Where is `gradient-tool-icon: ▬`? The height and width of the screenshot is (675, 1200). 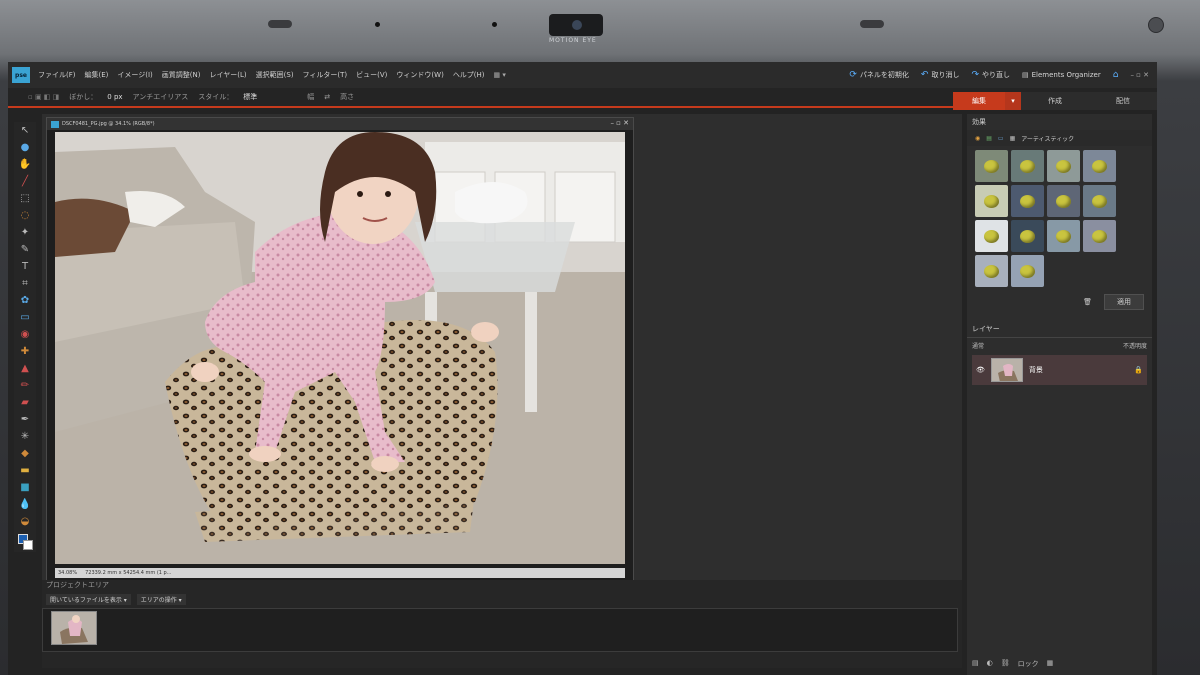 gradient-tool-icon: ▬ is located at coordinates (25, 470).